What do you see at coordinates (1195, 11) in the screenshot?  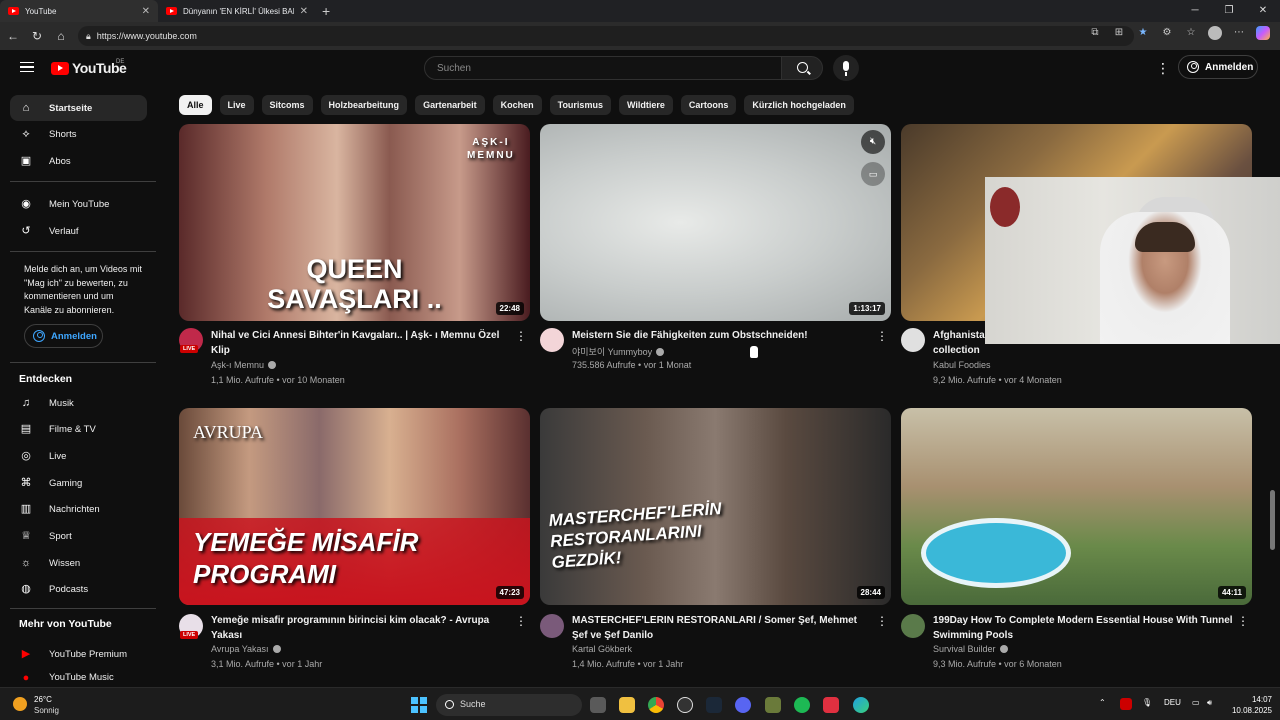 I see `minimize-icon: ─` at bounding box center [1195, 11].